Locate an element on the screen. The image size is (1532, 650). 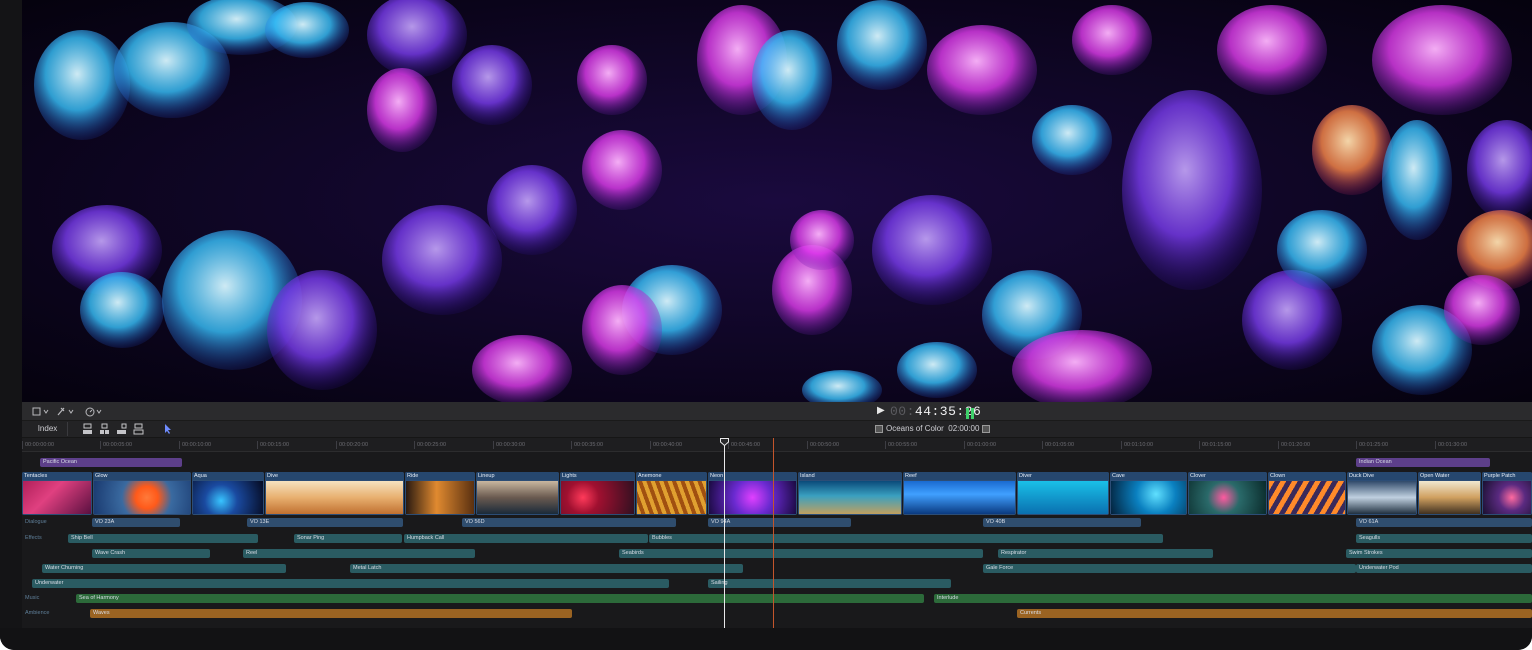
dialogue-clip: VO 94A is located at coordinates (779, 522).